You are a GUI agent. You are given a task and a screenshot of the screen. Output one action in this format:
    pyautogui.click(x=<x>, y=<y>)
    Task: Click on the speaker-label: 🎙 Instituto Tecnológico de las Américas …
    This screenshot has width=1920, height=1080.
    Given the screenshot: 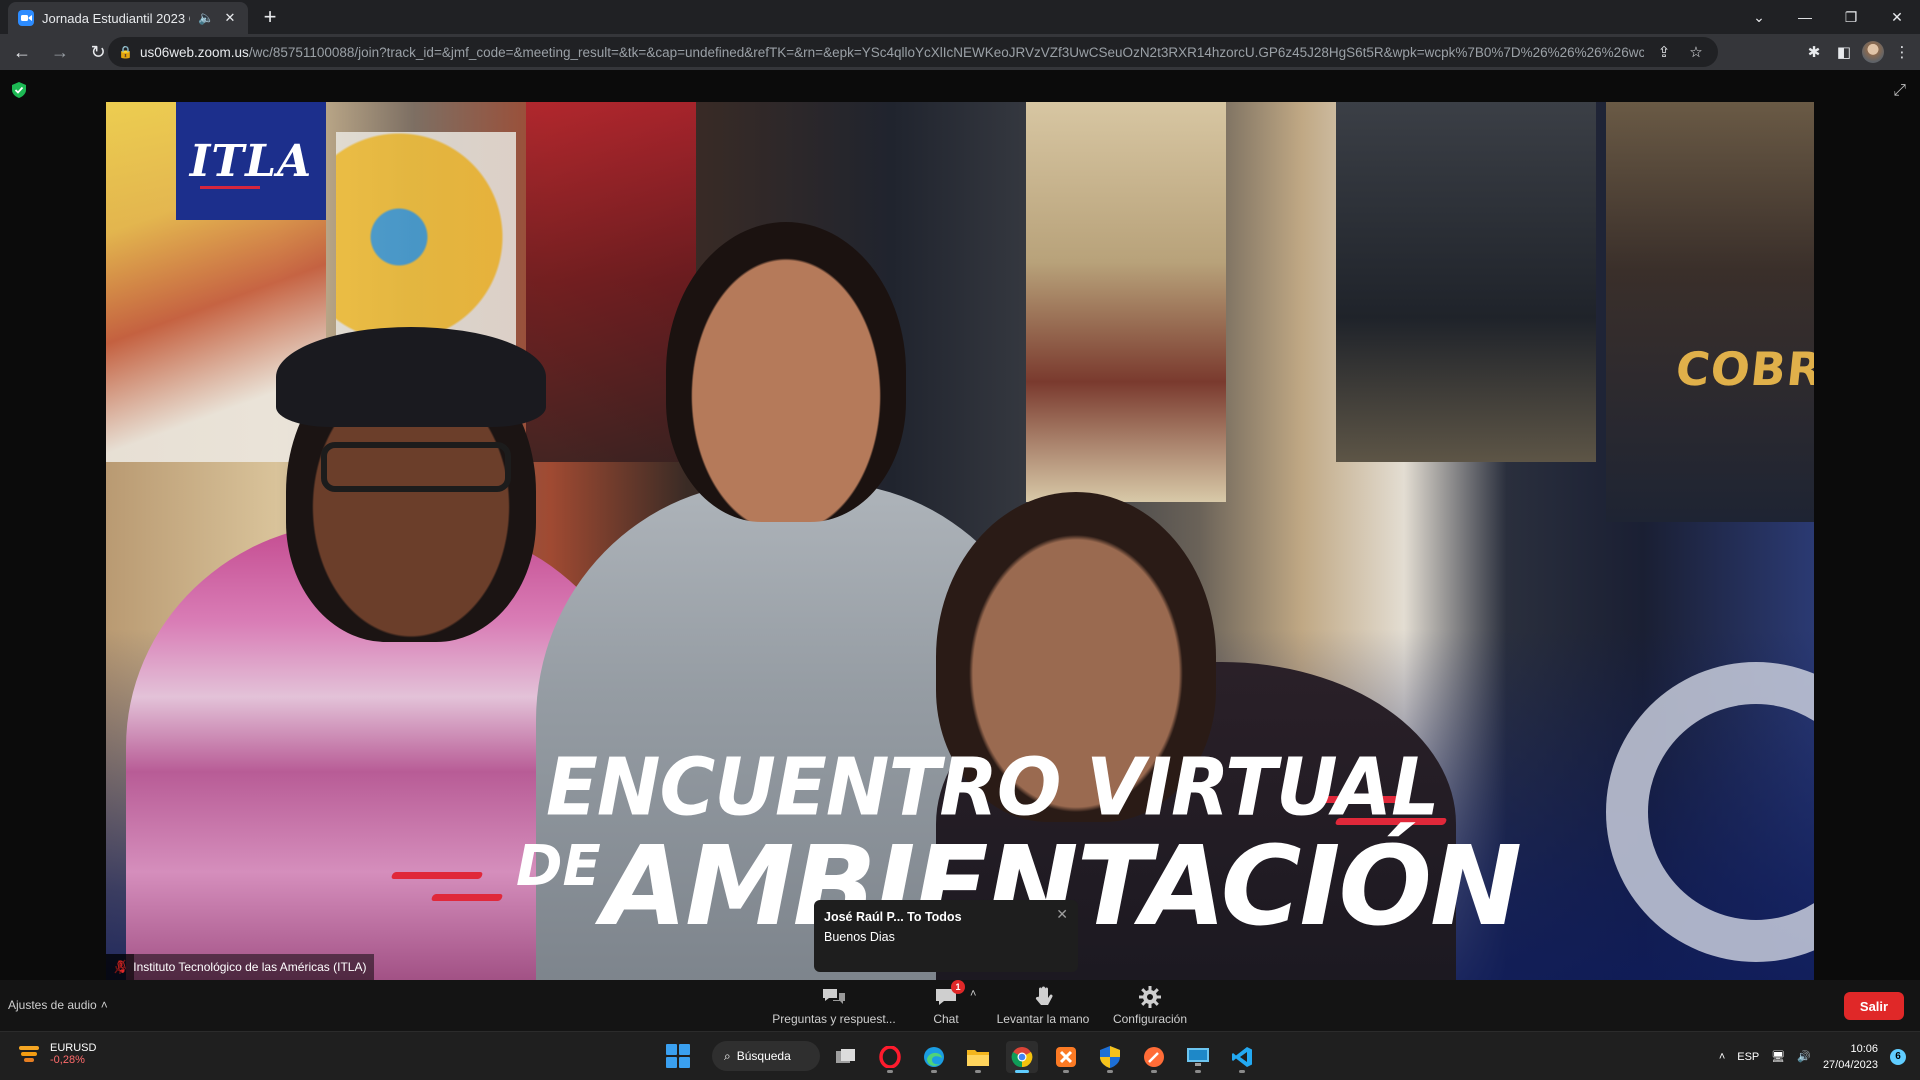 What is the action you would take?
    pyautogui.click(x=240, y=967)
    